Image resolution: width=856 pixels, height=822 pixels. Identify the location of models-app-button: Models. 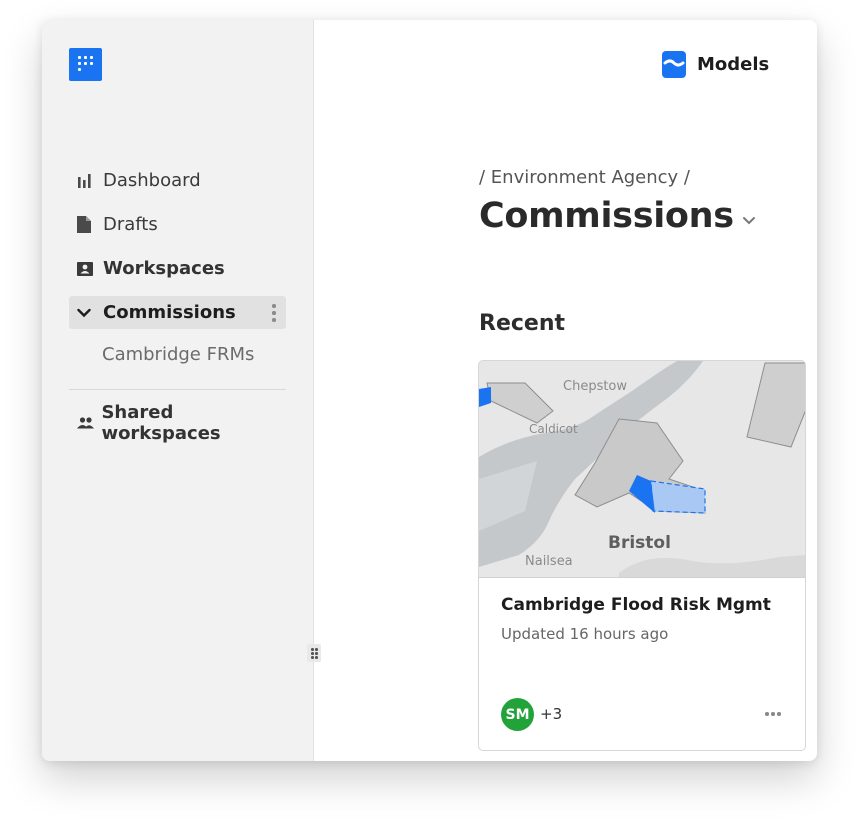
(715, 64).